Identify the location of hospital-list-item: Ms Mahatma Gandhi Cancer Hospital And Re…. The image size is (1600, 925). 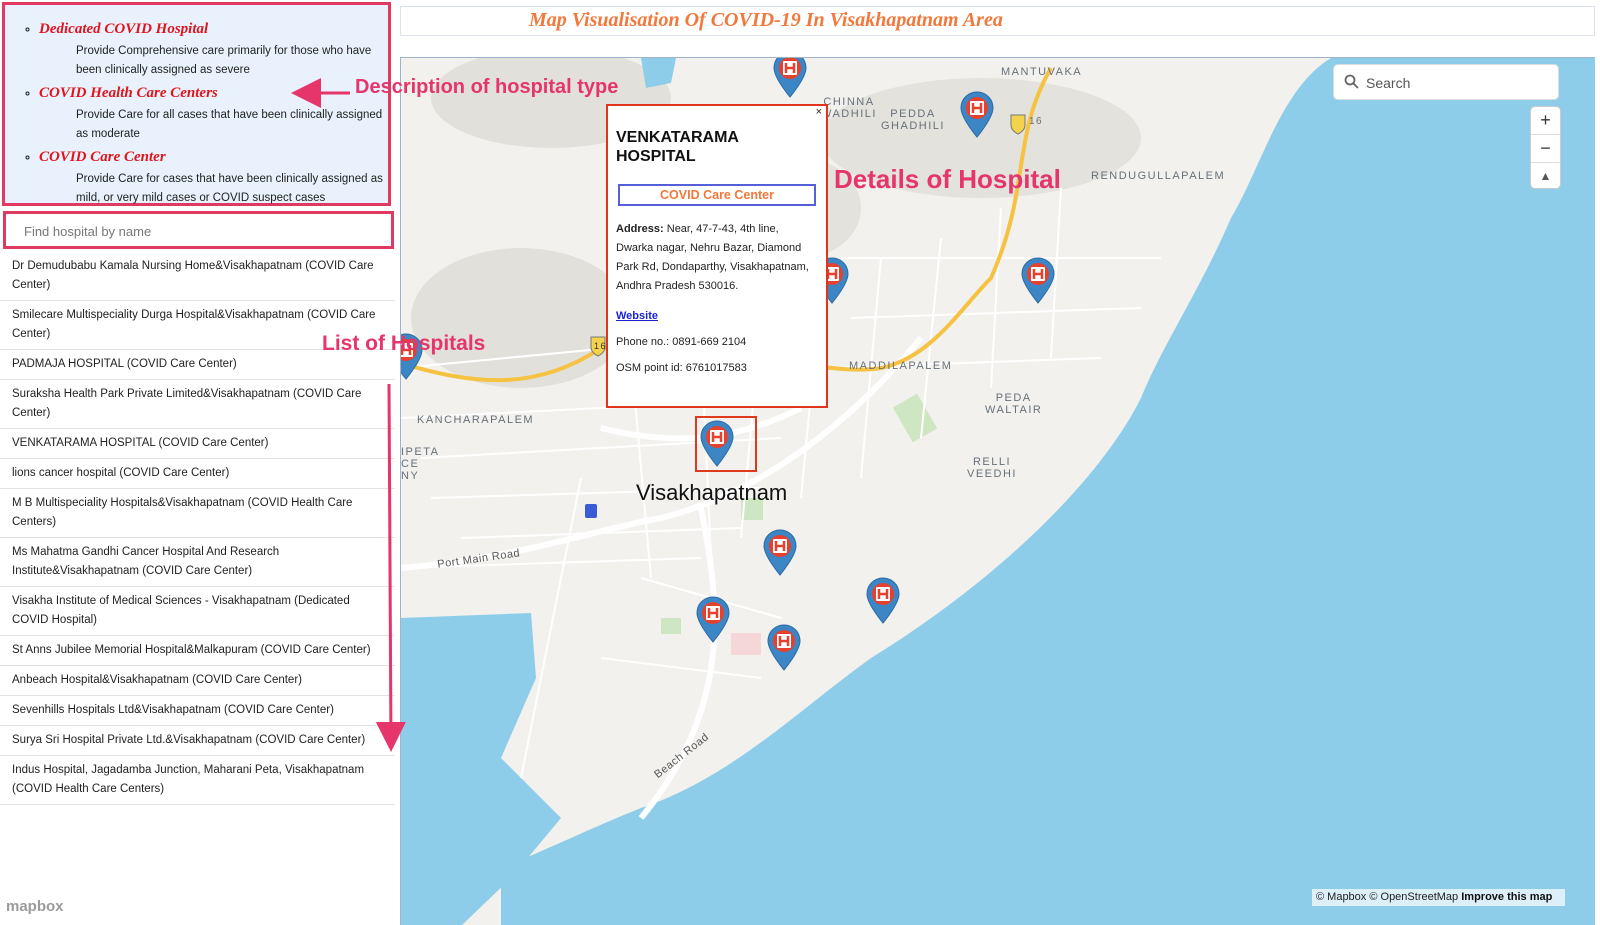
(197, 562).